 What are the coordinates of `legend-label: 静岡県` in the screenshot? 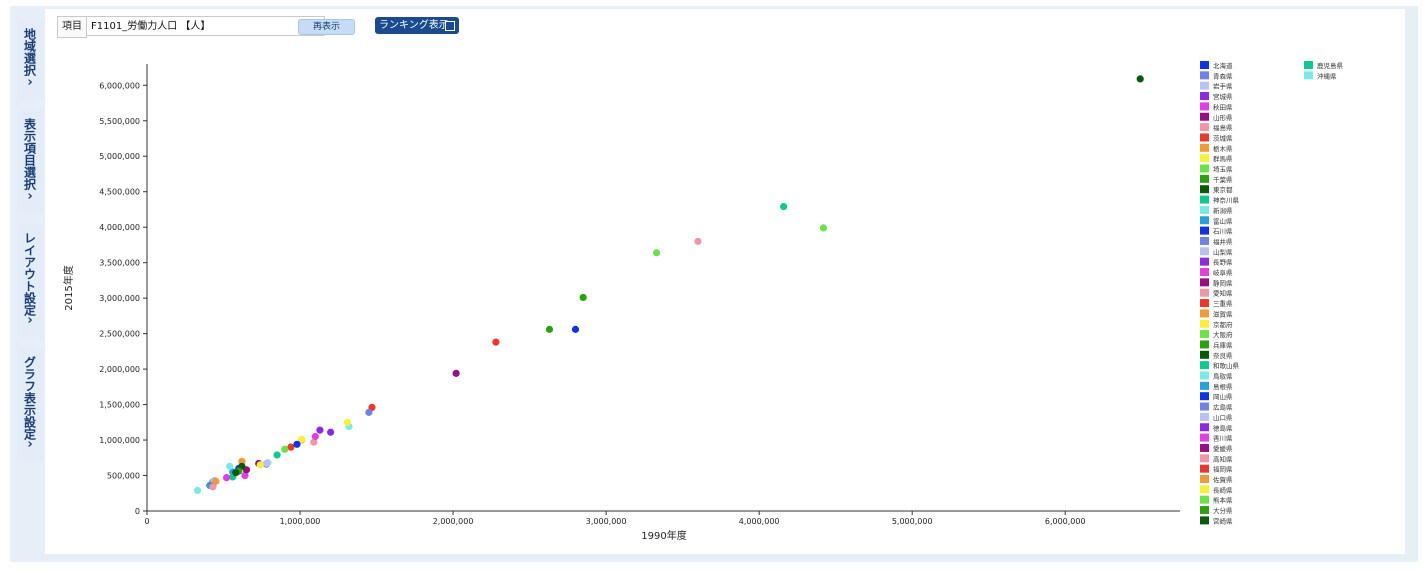 It's located at (1223, 282).